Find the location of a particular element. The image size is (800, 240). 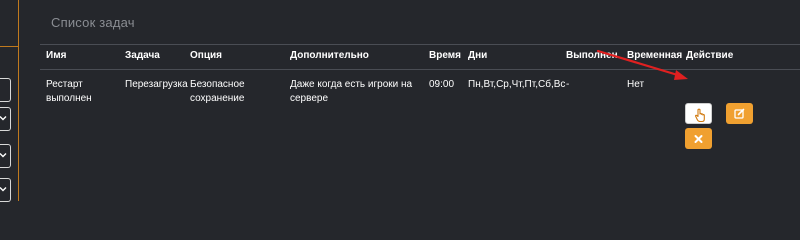

edit-button is located at coordinates (739, 113).